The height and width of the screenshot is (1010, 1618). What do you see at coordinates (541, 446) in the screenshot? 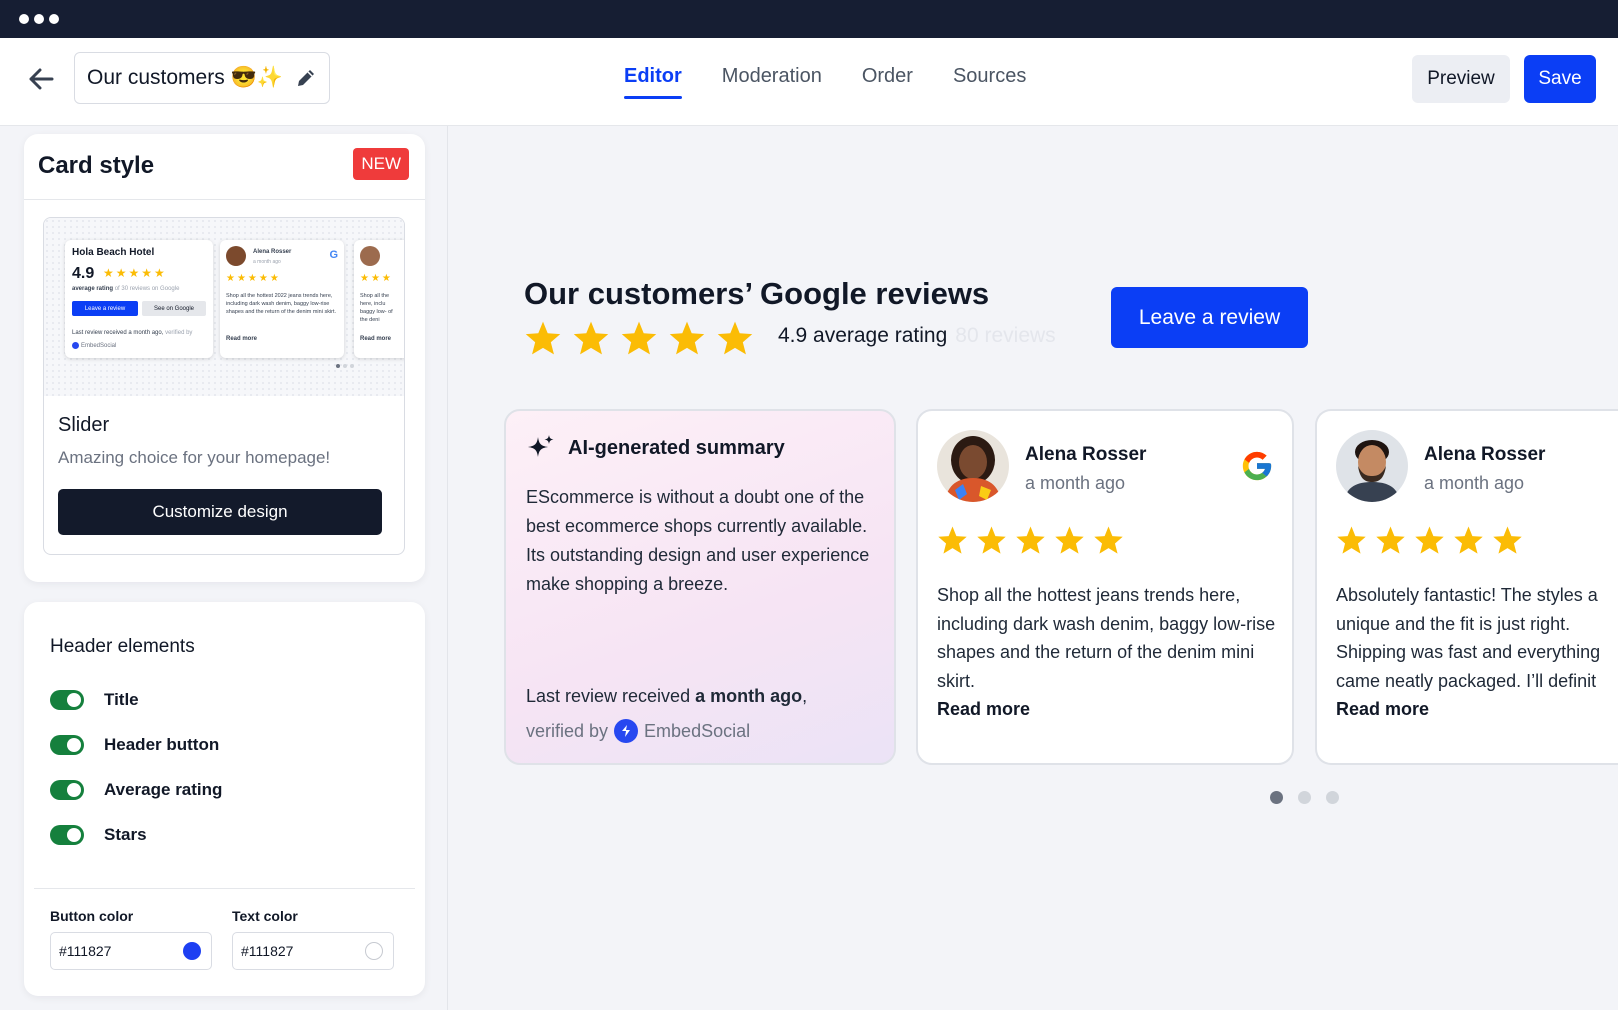
I see `sparkle-icon` at bounding box center [541, 446].